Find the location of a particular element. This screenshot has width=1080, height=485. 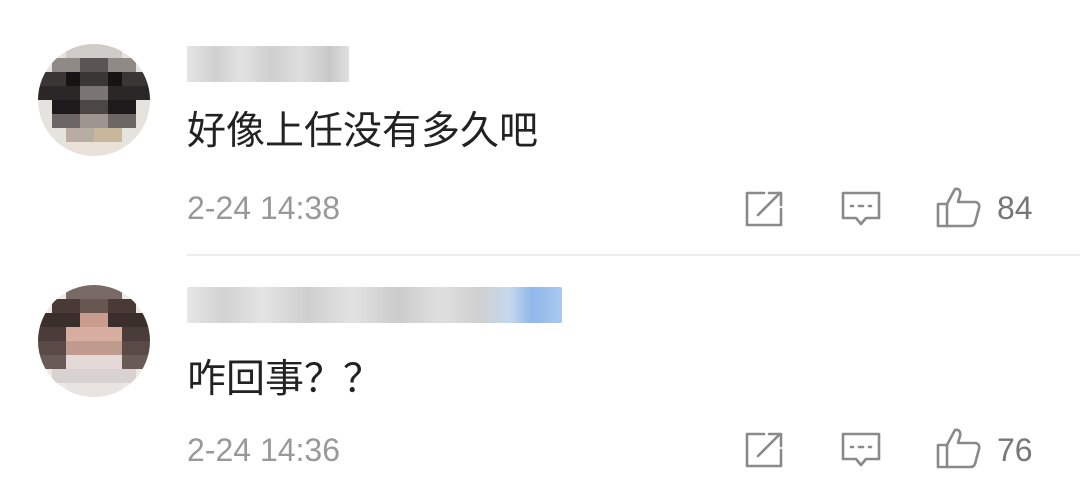

comment-text: 咋回事？？ is located at coordinates (285, 379).